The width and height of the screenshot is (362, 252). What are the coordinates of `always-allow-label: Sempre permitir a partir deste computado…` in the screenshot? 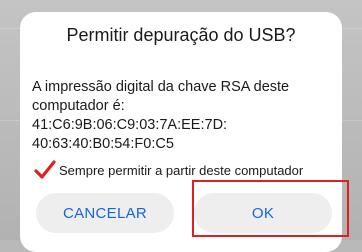 It's located at (181, 170).